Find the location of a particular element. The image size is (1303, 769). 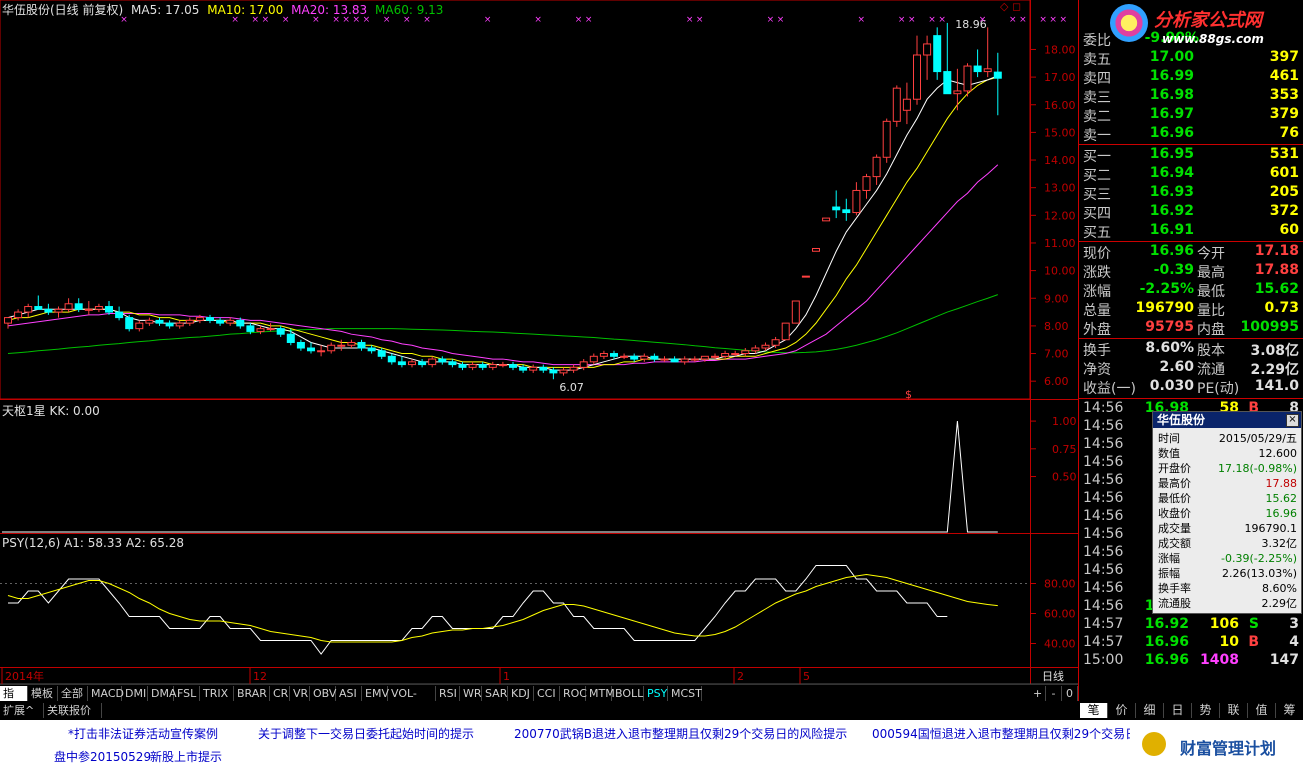

tab-mtm: MTM is located at coordinates (600, 693).